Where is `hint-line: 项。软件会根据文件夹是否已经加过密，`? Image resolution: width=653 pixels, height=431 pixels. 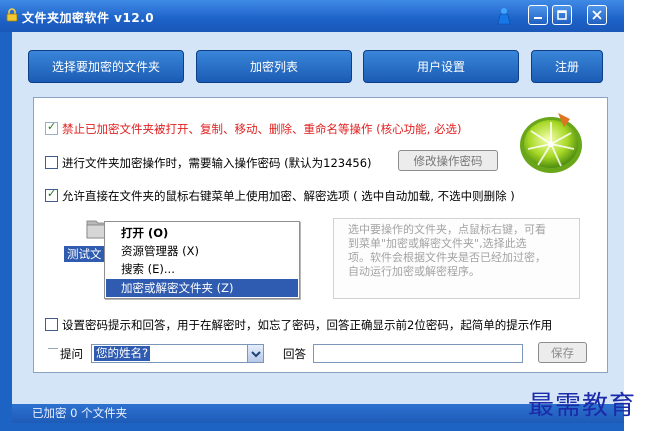 hint-line: 项。软件会根据文件夹是否已经加过密， is located at coordinates (447, 257).